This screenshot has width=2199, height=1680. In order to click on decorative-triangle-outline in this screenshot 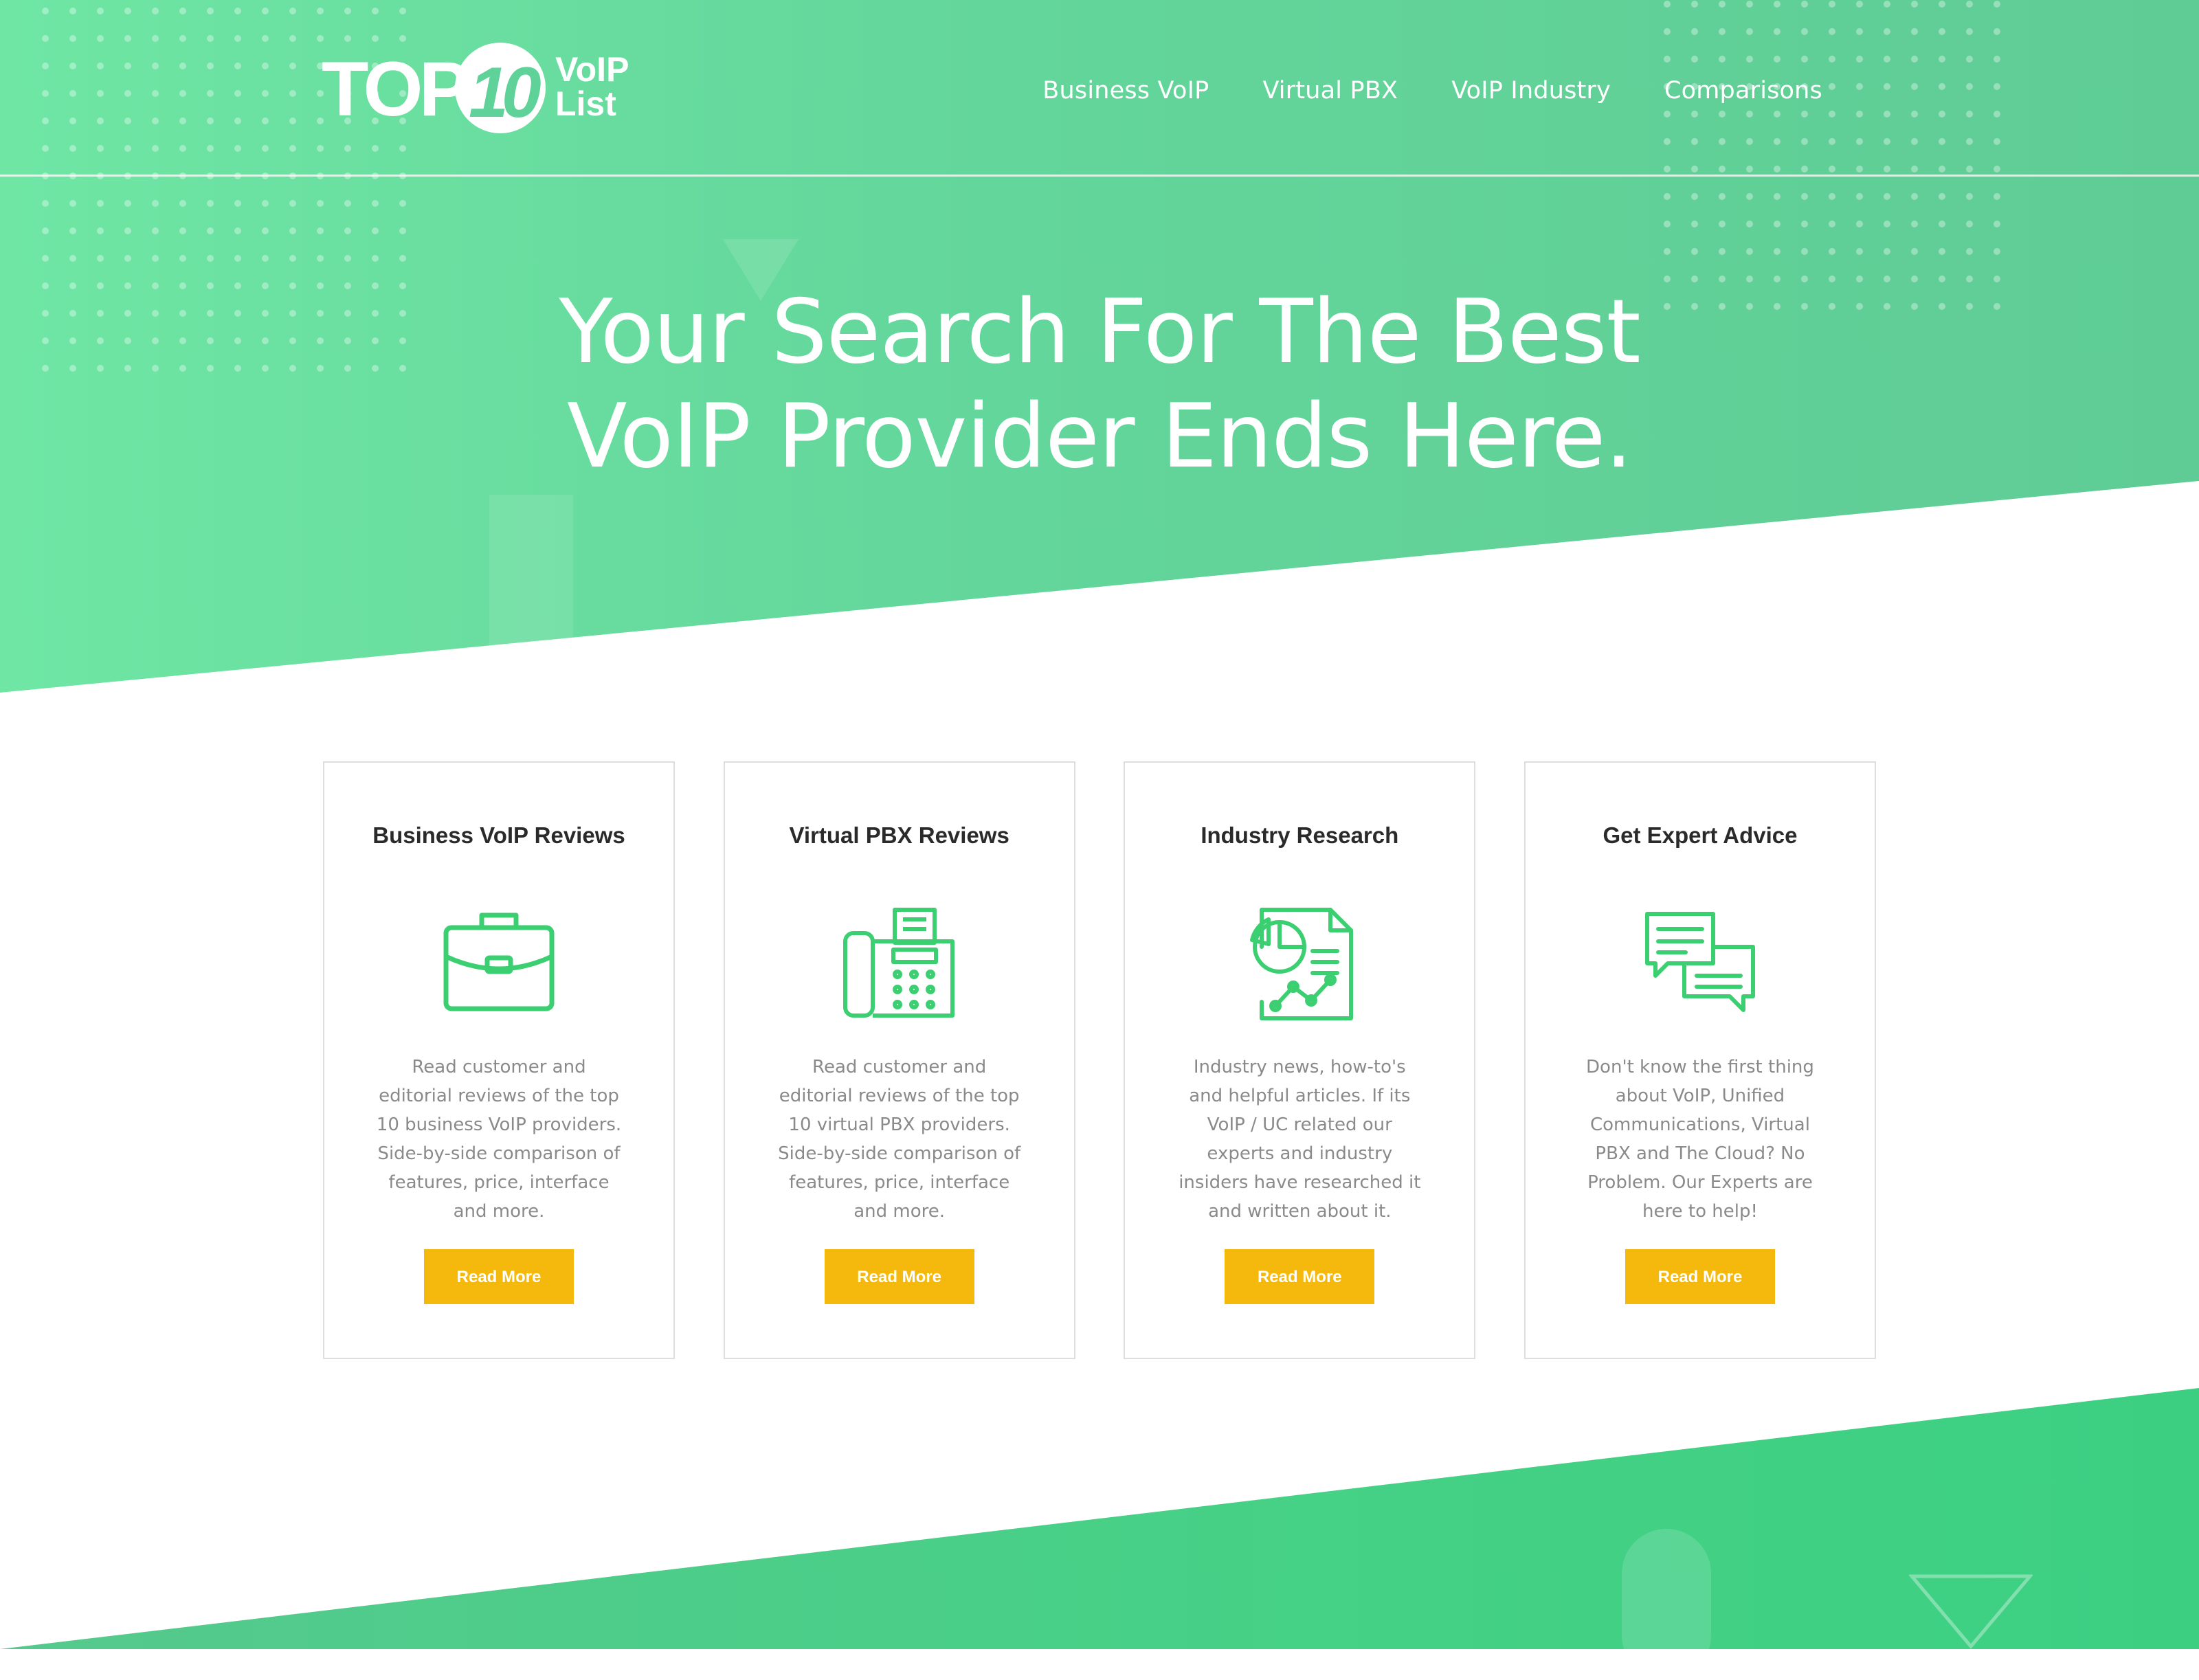, I will do `click(1971, 1612)`.